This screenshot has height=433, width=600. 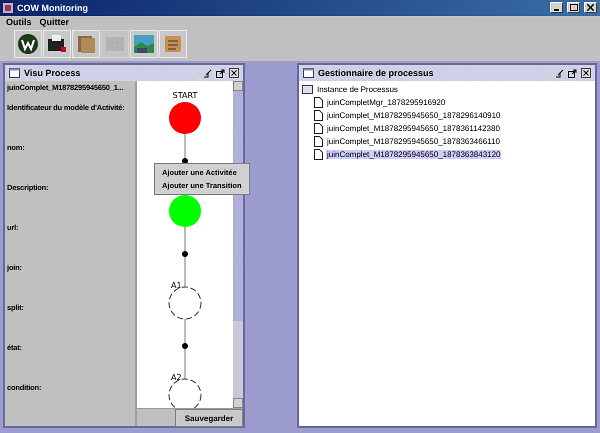 I want to click on frame-title: Visu Process, so click(x=53, y=73).